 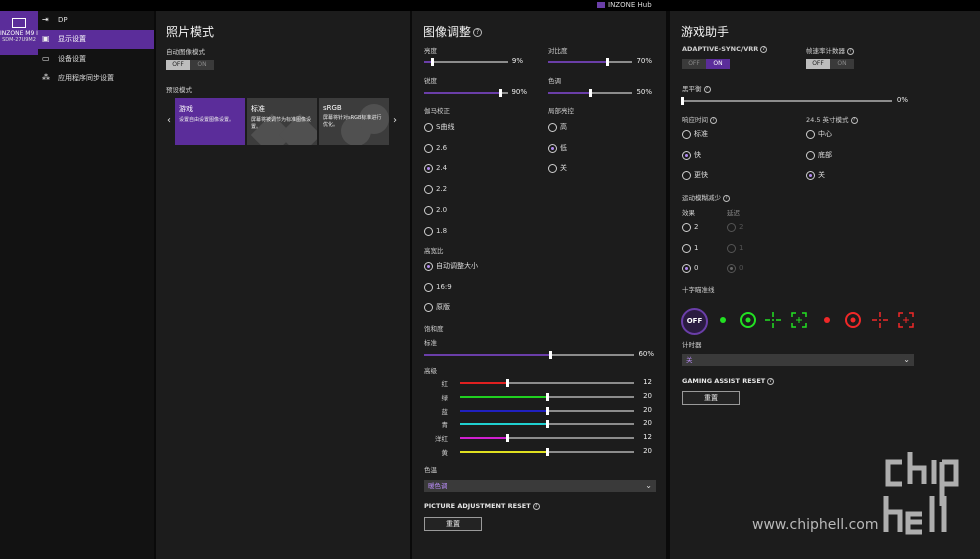 I want to click on response-option-1: 快, so click(x=691, y=155).